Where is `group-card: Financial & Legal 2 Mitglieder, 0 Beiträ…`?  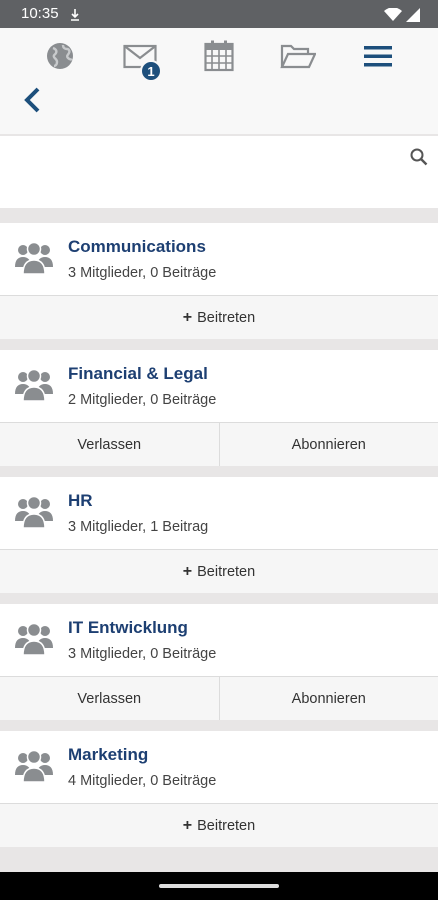
group-card: Financial & Legal 2 Mitglieder, 0 Beiträ… is located at coordinates (219, 408).